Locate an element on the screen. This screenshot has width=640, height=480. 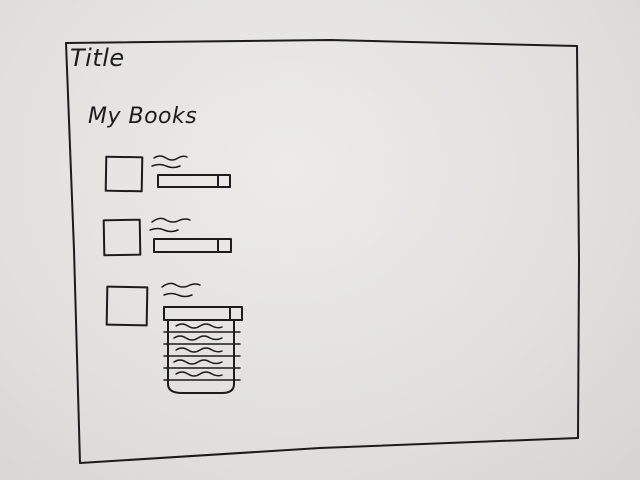
section-heading: My Books is located at coordinates (143, 116).